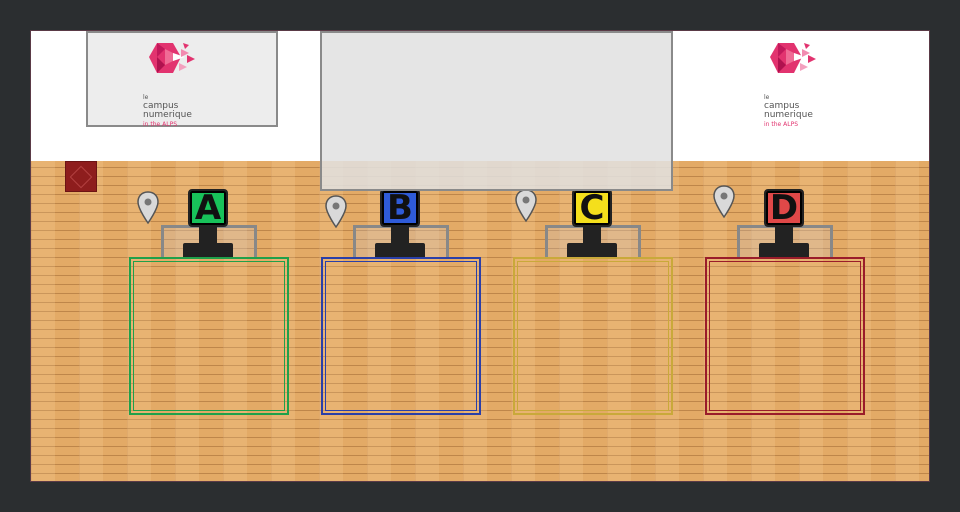 This screenshot has height=512, width=960. Describe the element at coordinates (496, 111) in the screenshot. I see `presentation-screen` at that location.